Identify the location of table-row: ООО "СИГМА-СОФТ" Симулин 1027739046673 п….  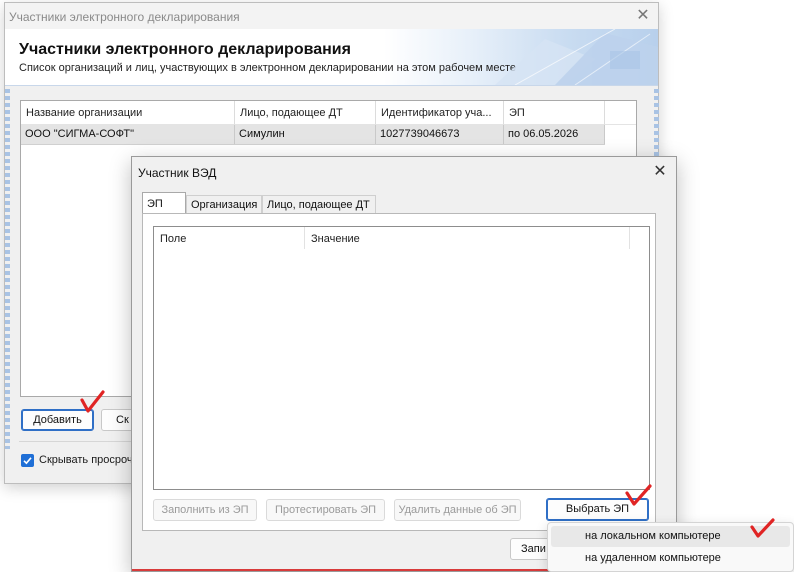
(313, 135).